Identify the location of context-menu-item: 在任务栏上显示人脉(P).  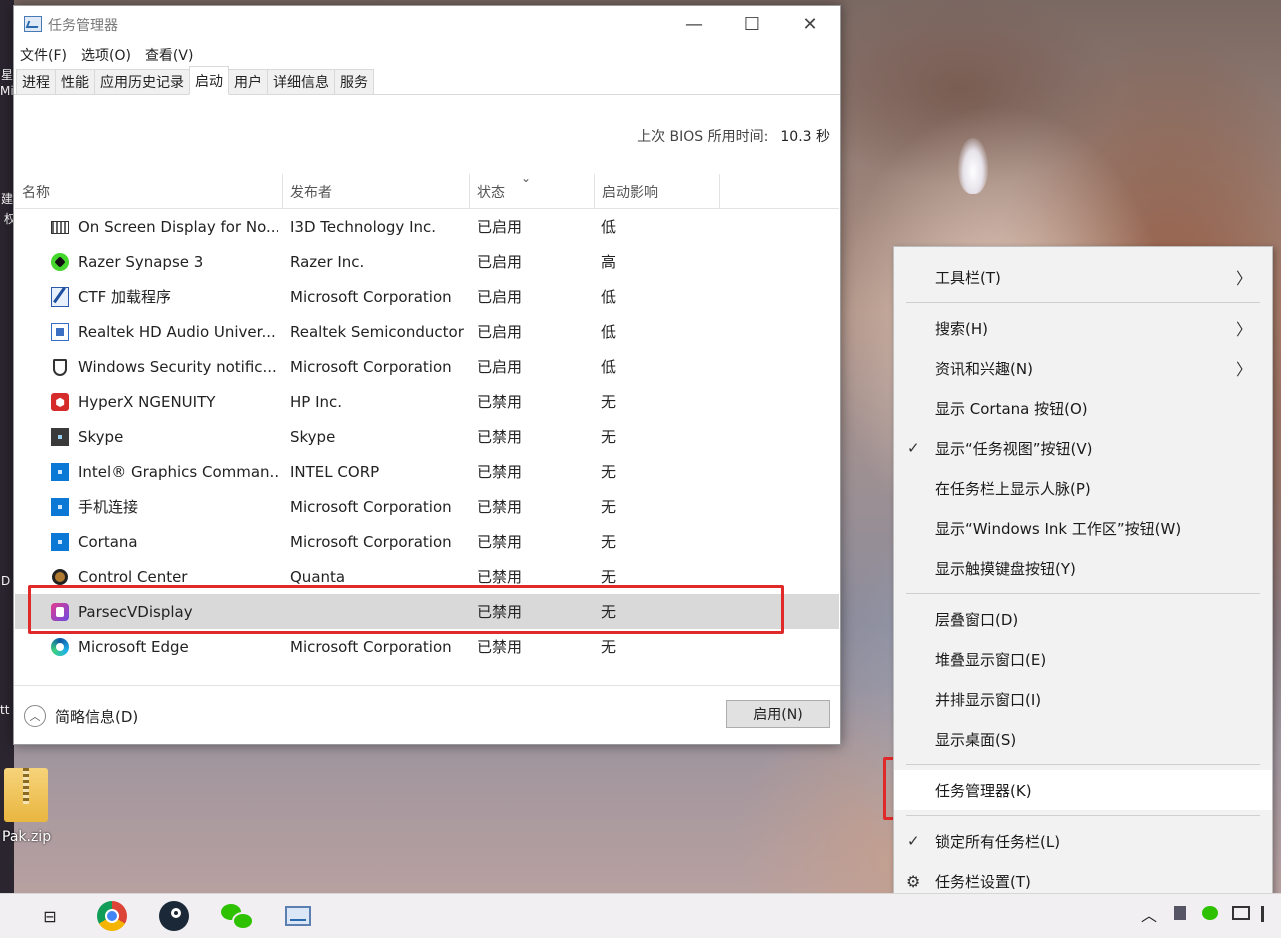
(1083, 488).